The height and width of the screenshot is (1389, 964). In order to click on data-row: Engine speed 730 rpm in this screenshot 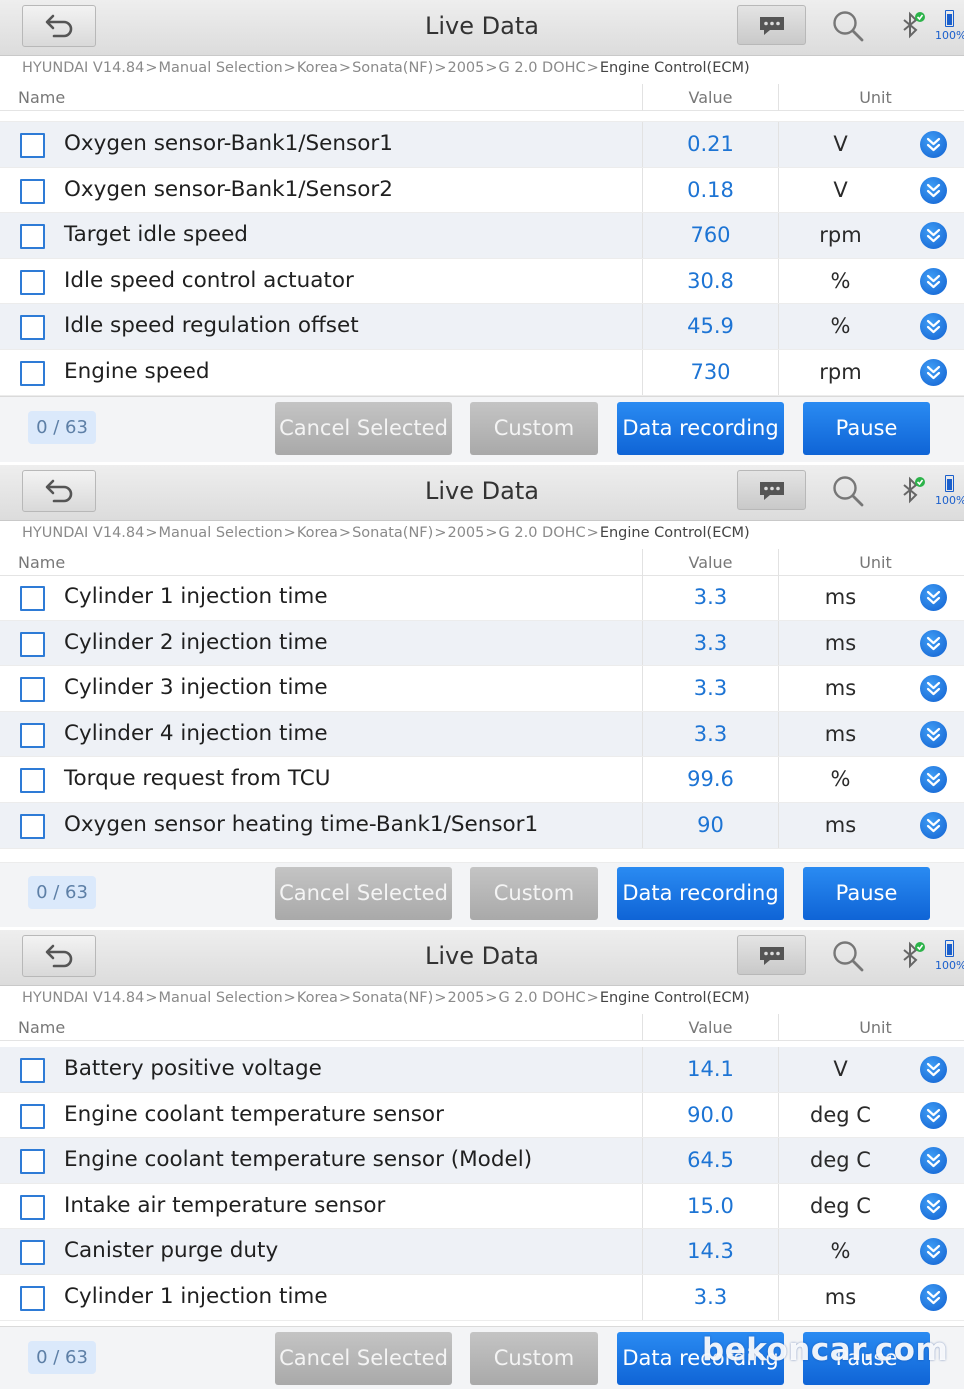, I will do `click(482, 372)`.